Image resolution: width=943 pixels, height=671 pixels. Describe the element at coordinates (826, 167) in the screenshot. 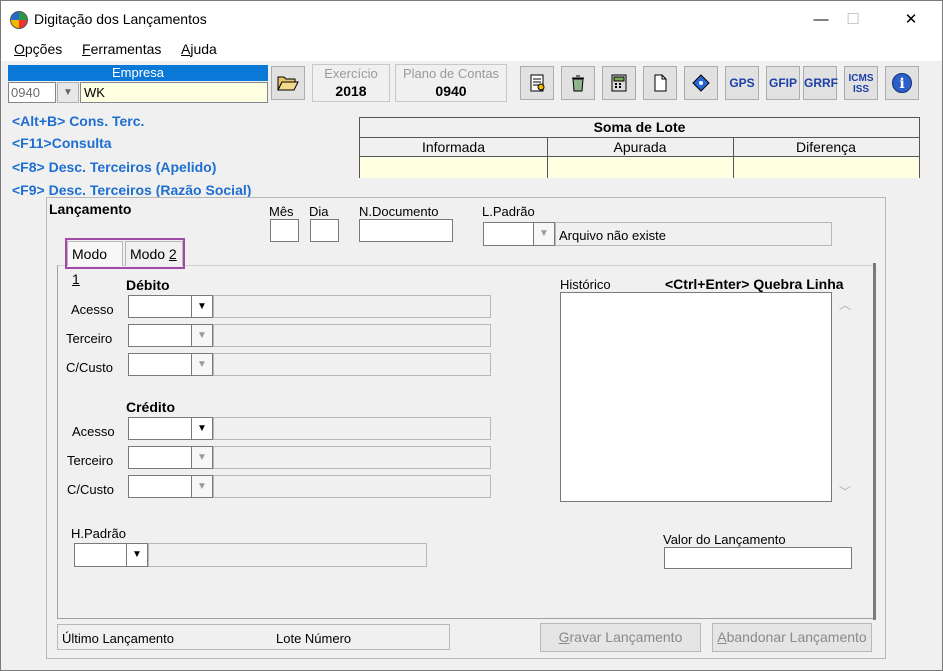

I see `diferenca-value` at that location.